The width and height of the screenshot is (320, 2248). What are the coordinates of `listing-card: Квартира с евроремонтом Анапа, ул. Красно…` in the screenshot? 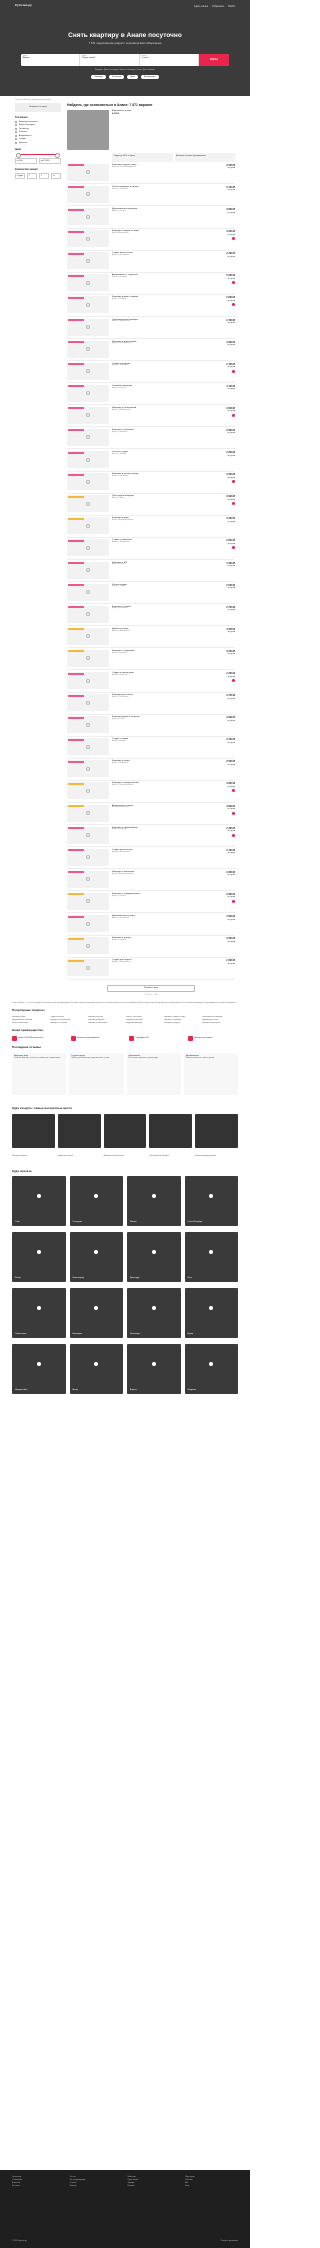 It's located at (151, 792).